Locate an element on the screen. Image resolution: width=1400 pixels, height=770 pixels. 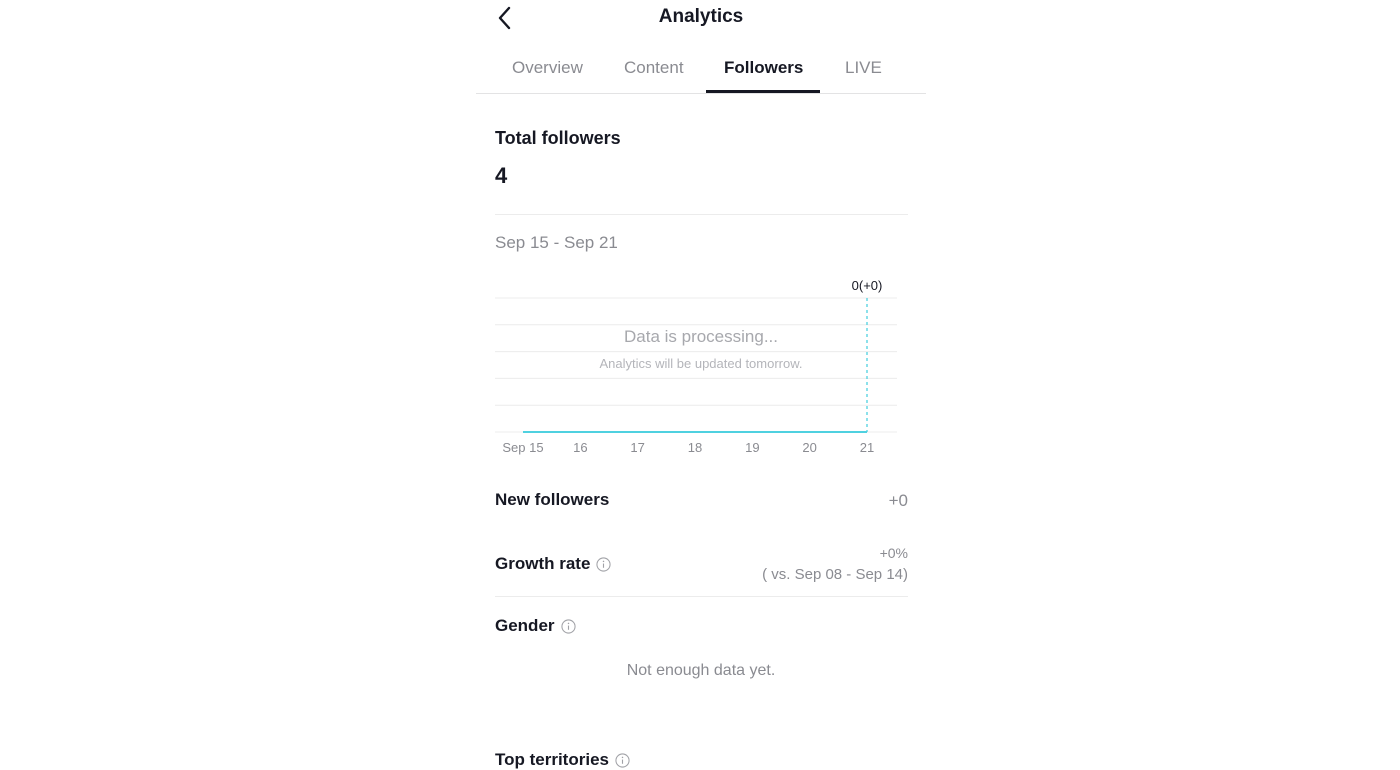
gender-empty-state: Not enough data yet. is located at coordinates (701, 670).